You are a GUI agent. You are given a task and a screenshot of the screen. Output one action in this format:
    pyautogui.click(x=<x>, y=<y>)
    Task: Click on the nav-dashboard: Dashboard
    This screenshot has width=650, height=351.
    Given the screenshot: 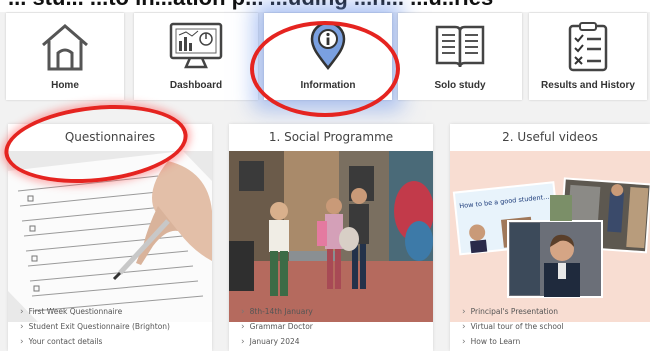 What is the action you would take?
    pyautogui.click(x=196, y=56)
    